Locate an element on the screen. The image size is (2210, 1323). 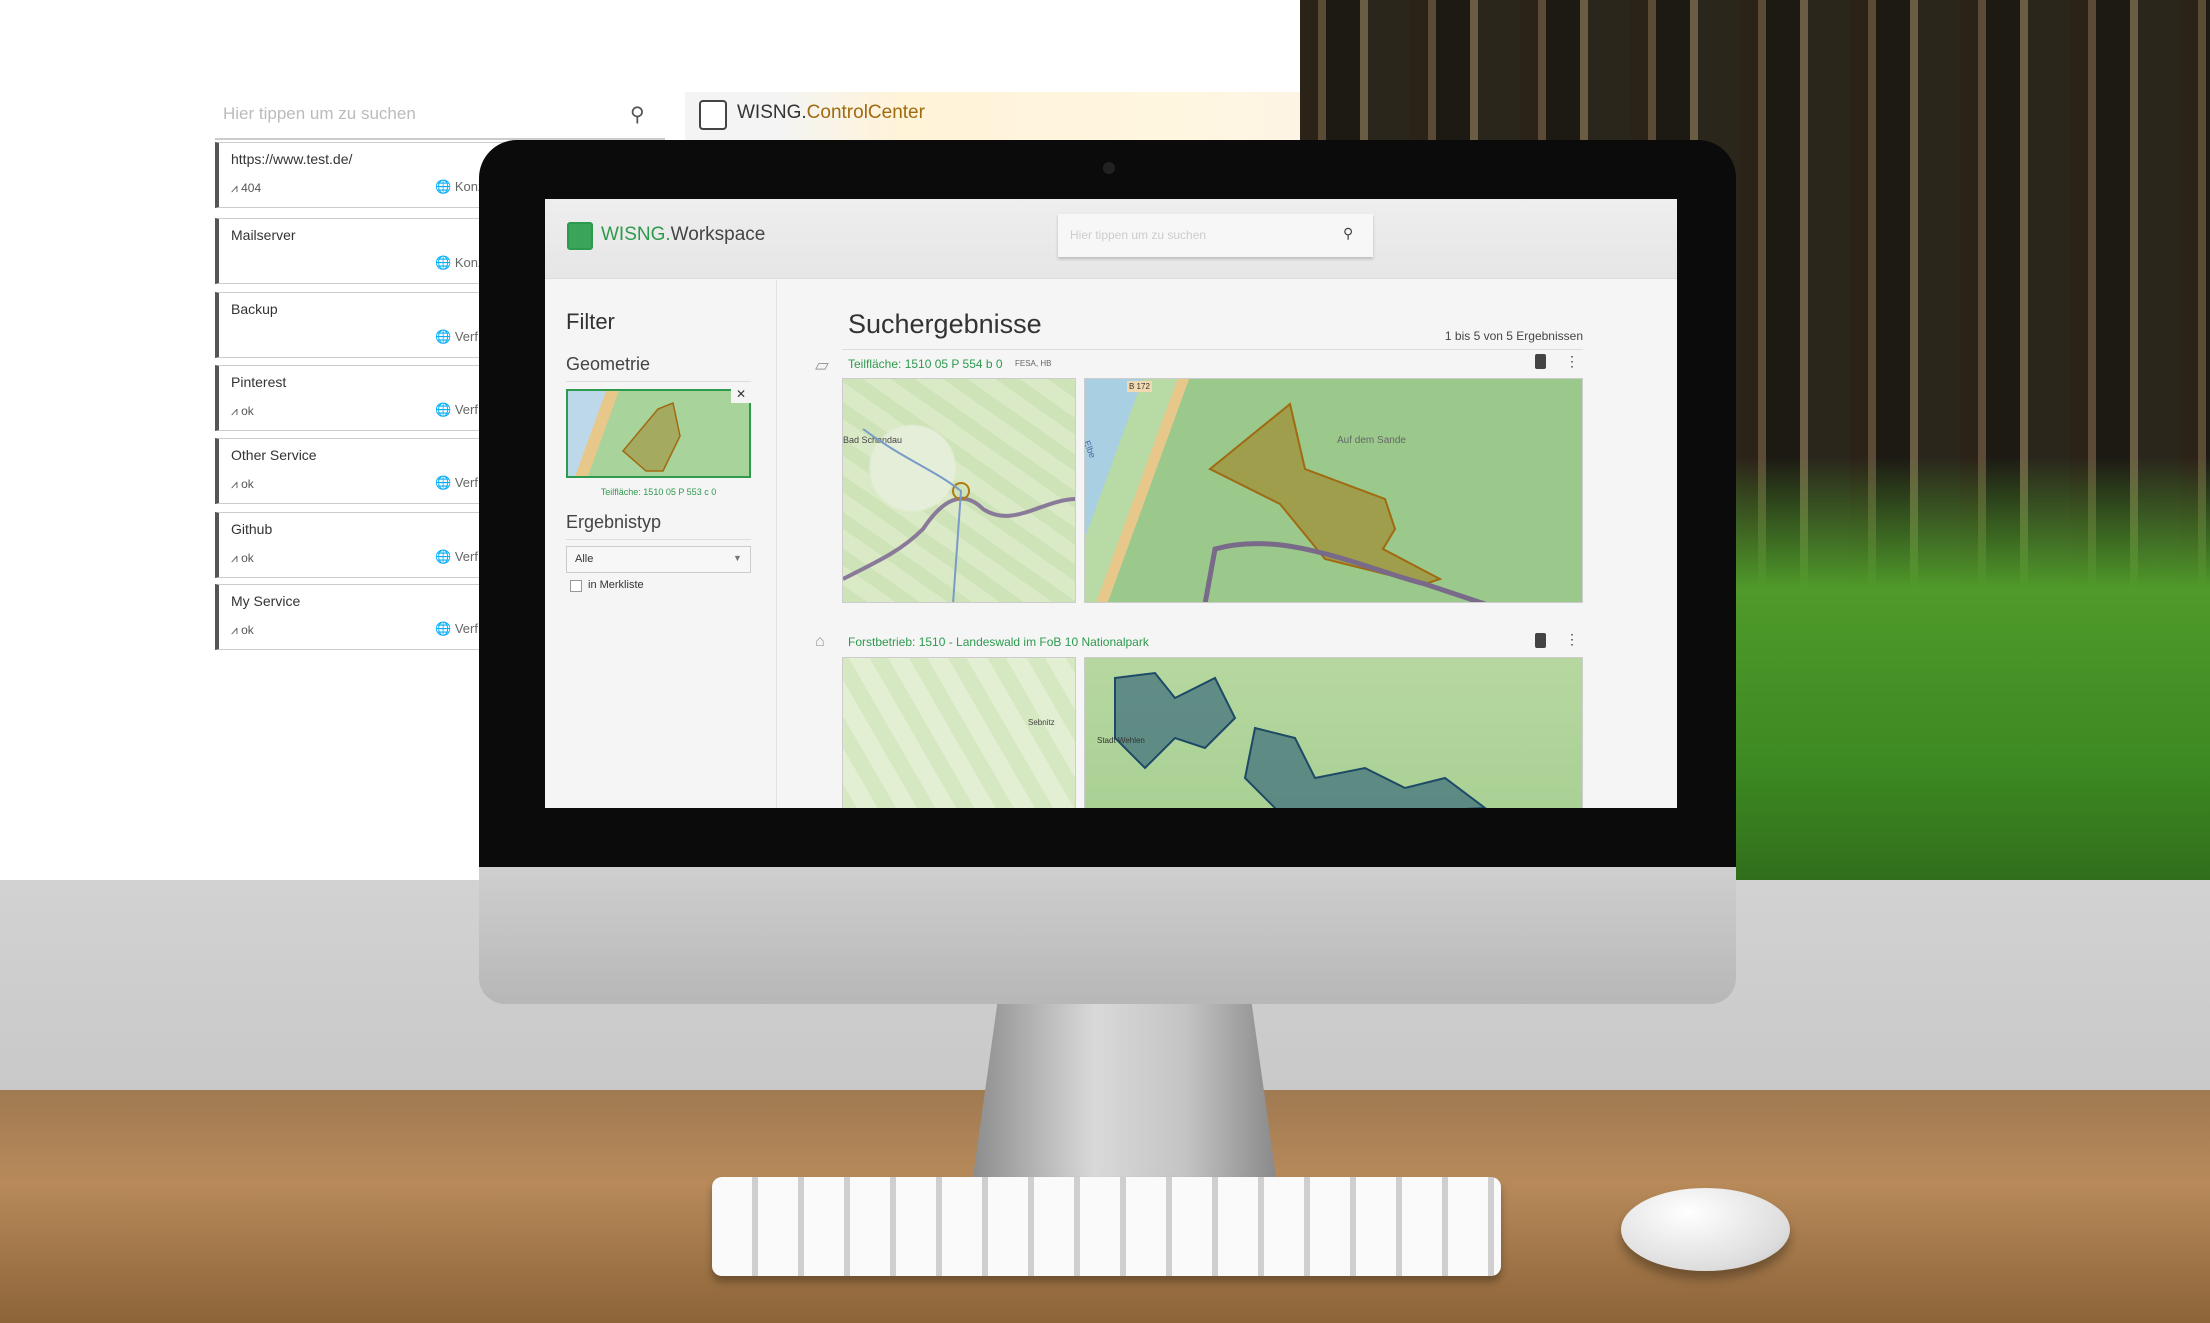
result-tags: FESA, HB is located at coordinates (1033, 363).